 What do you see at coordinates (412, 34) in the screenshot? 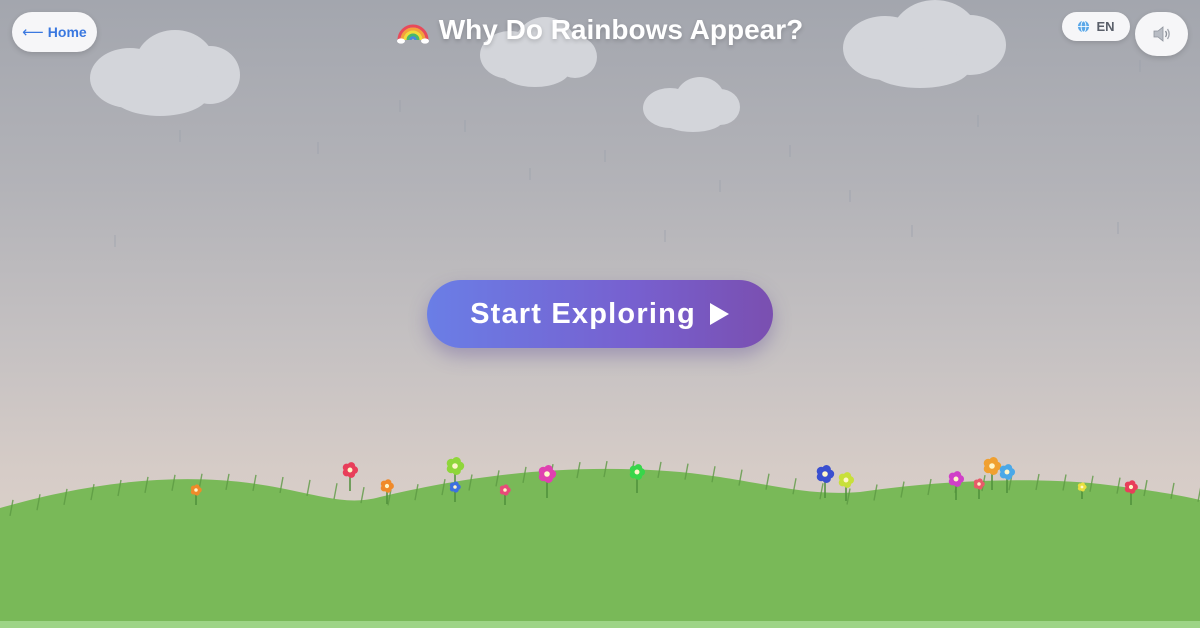
I see `rainbow-icon` at bounding box center [412, 34].